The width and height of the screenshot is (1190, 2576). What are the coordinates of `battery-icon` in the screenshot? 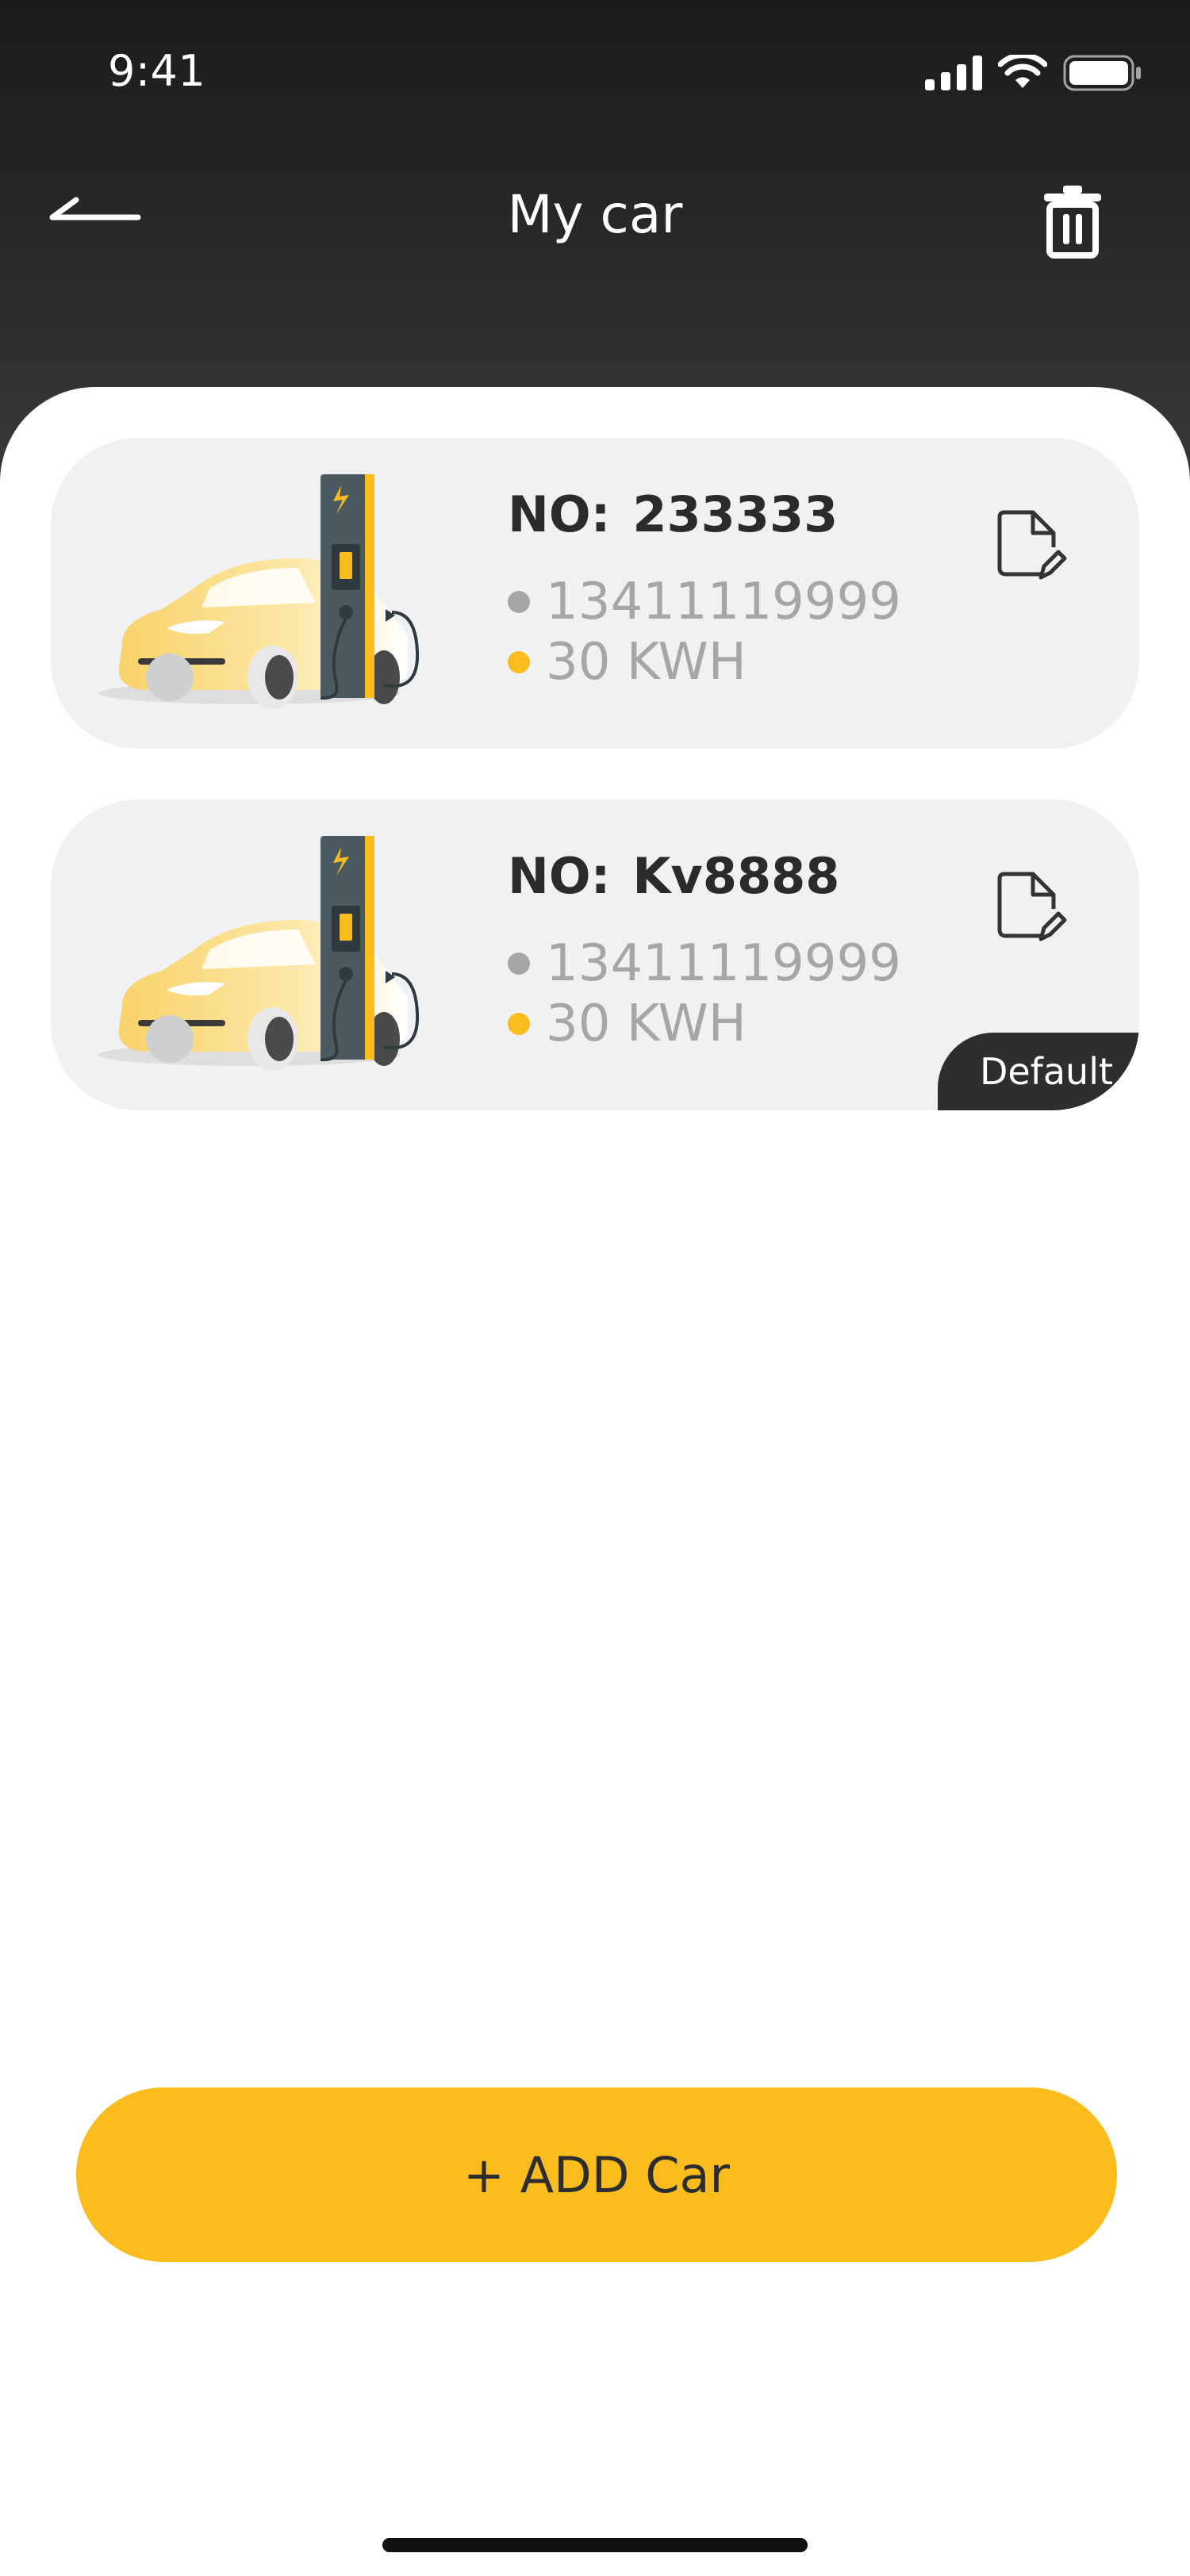 It's located at (1102, 73).